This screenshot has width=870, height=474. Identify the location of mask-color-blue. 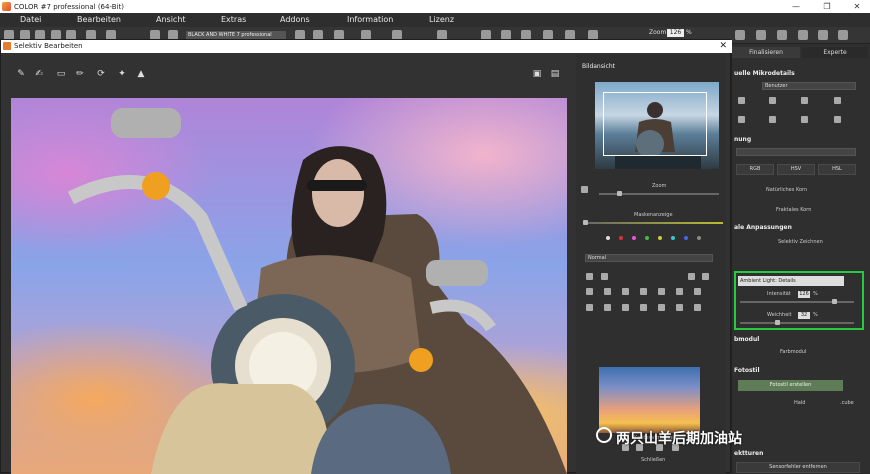
(686, 238).